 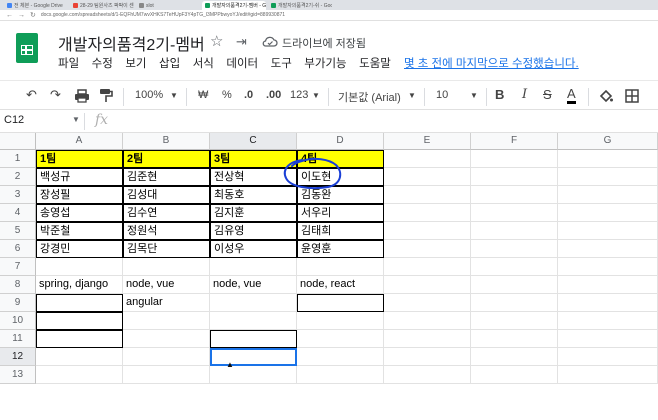 I want to click on currency-format-button: ₩, so click(x=203, y=95).